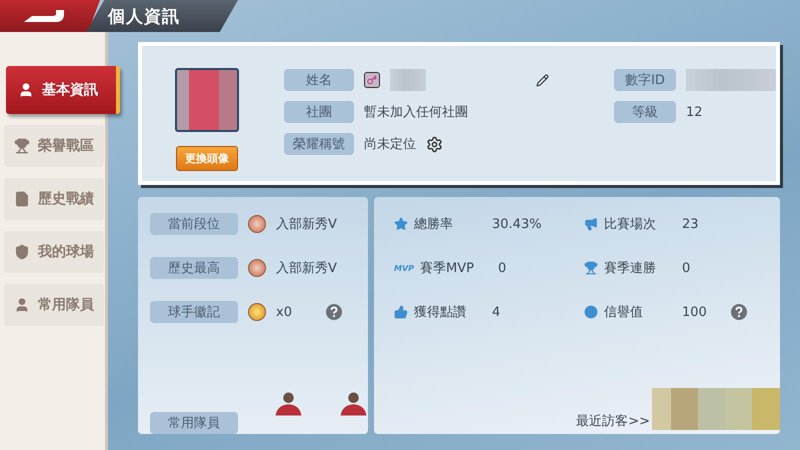 This screenshot has height=450, width=800. What do you see at coordinates (372, 80) in the screenshot?
I see `badge-icon` at bounding box center [372, 80].